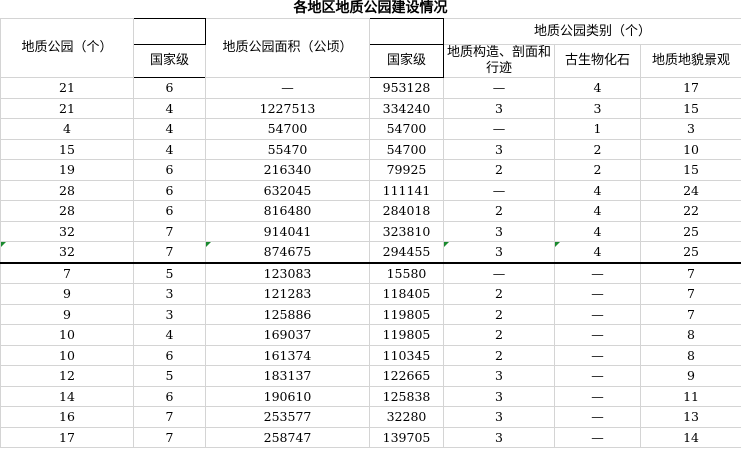 This screenshot has width=741, height=455. I want to click on table-cell: 123083, so click(287, 272).